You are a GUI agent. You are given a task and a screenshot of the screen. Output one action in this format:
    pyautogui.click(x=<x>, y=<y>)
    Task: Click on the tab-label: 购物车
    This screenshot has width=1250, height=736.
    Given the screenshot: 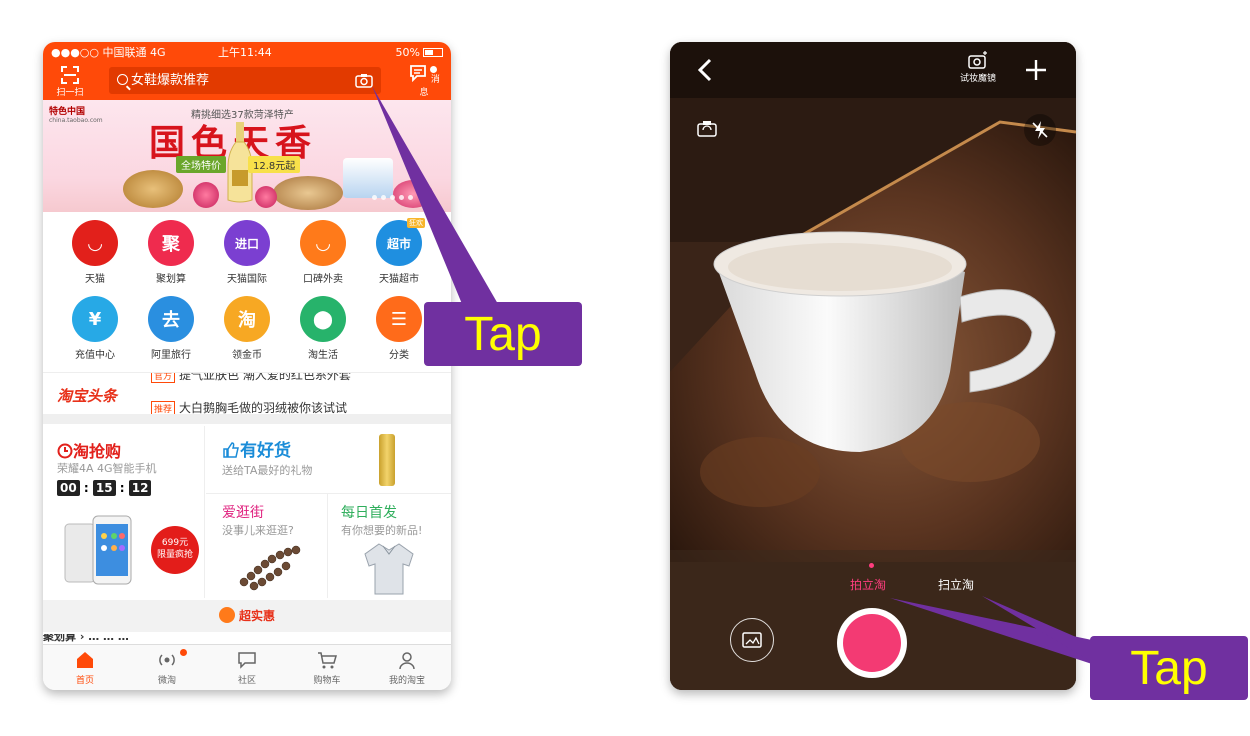 What is the action you would take?
    pyautogui.click(x=327, y=681)
    